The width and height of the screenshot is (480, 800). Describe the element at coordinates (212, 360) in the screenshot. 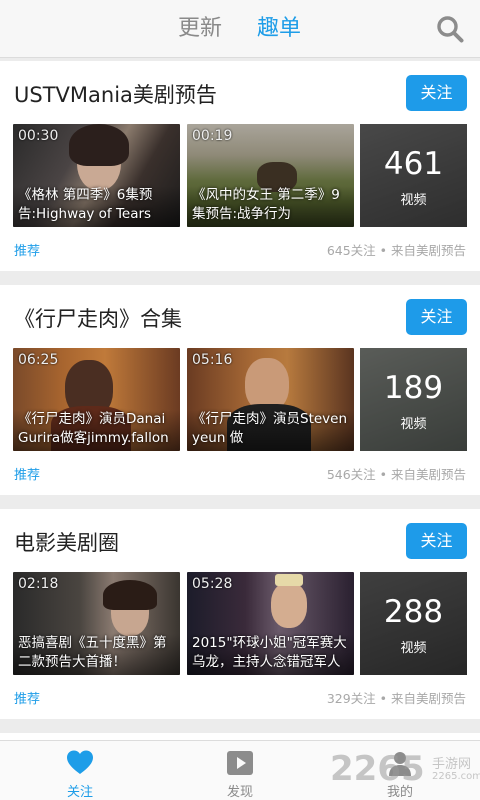

I see `video-duration: 05:16` at that location.